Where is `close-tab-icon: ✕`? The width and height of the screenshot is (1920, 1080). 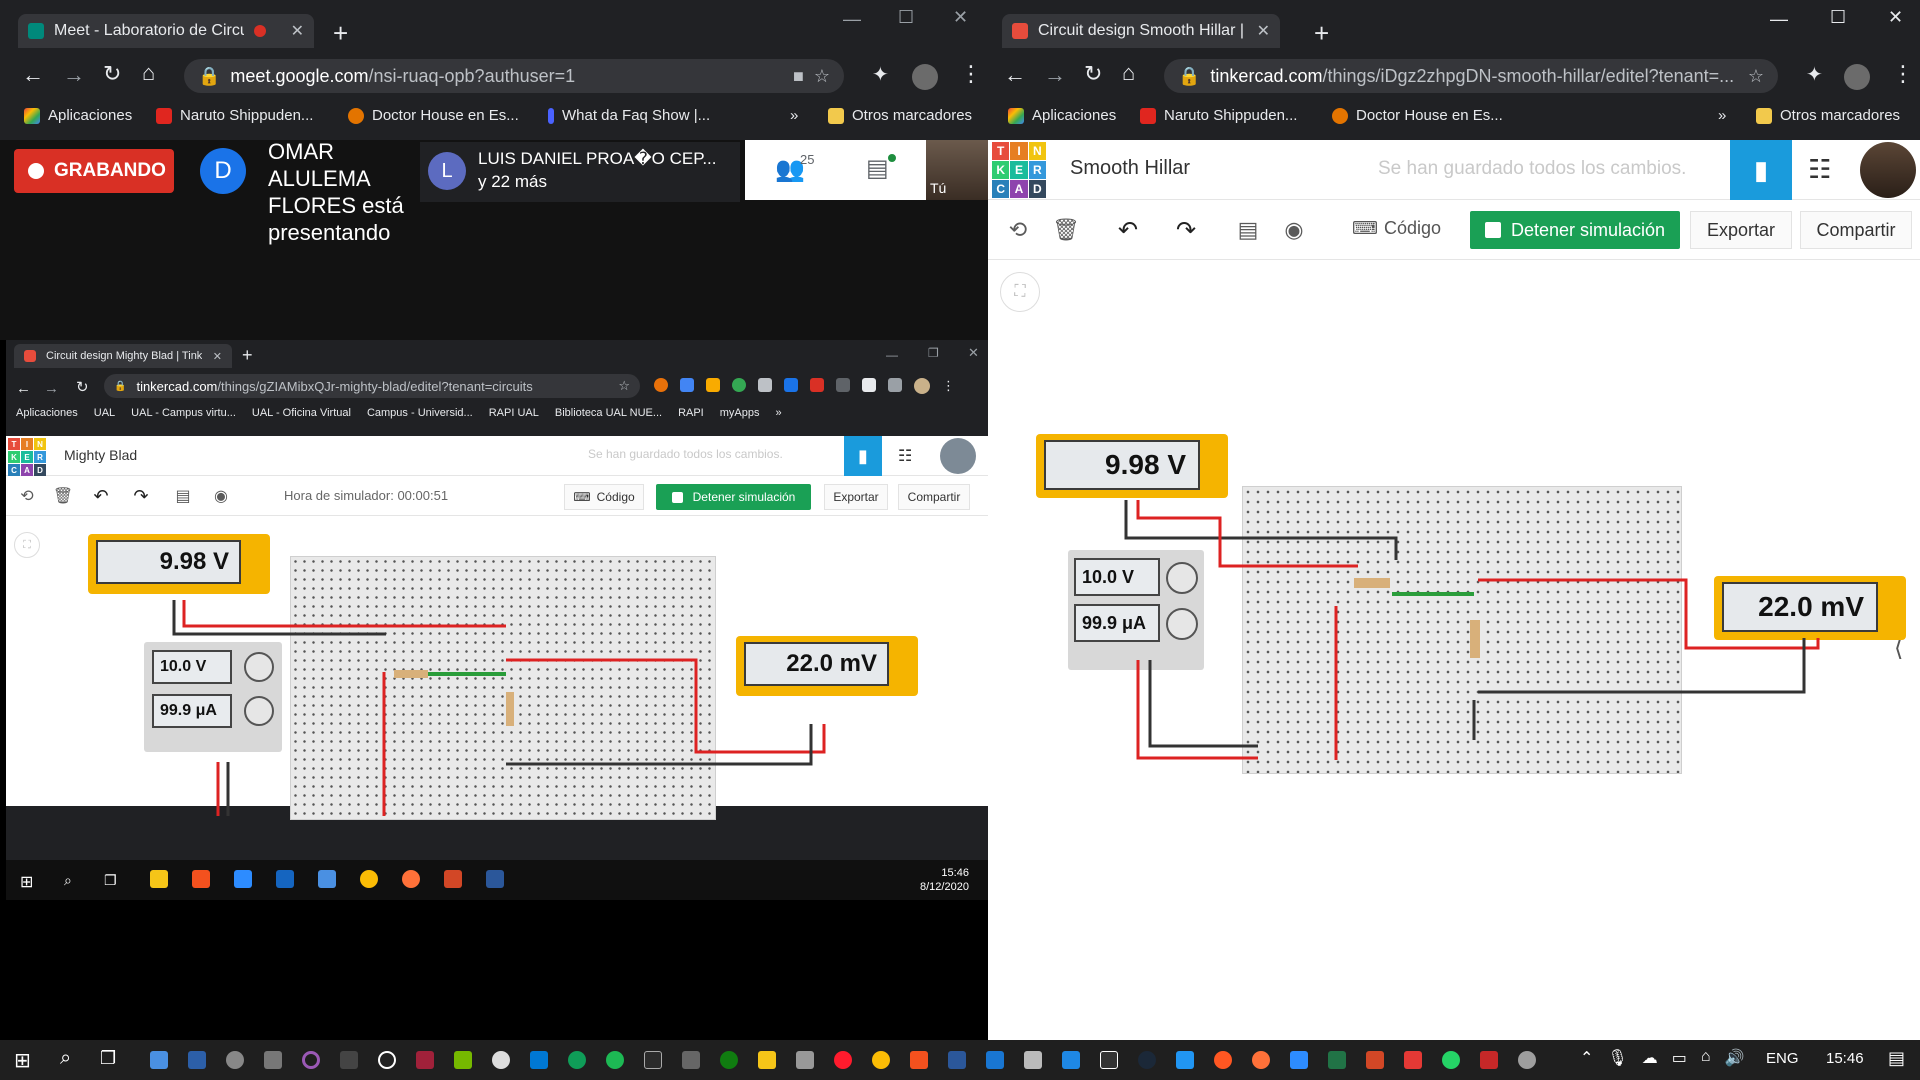
close-tab-icon: ✕ is located at coordinates (217, 356).